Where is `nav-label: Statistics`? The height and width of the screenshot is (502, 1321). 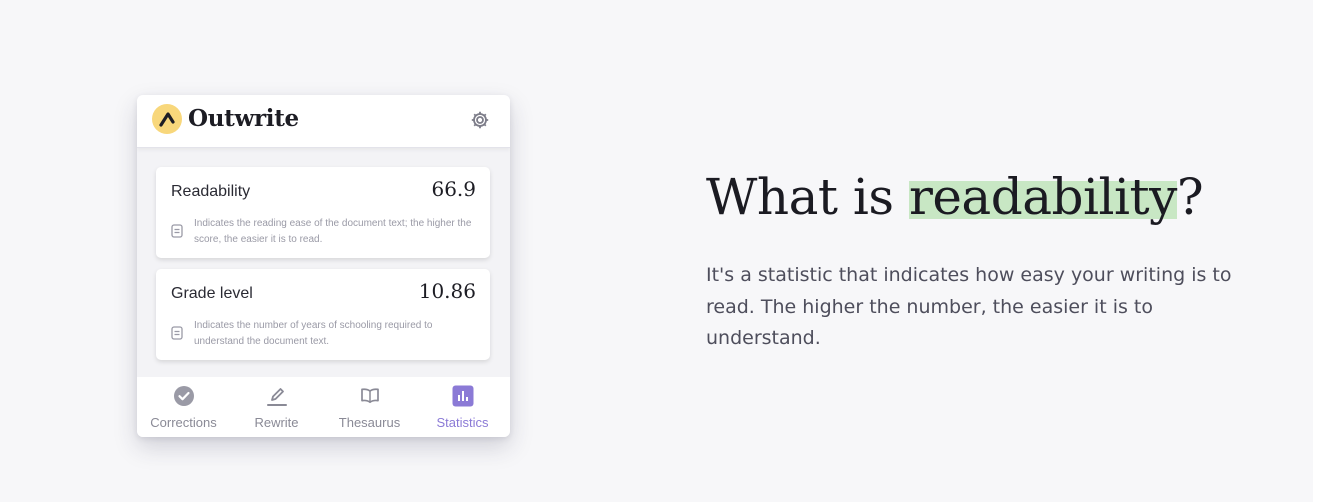 nav-label: Statistics is located at coordinates (462, 422).